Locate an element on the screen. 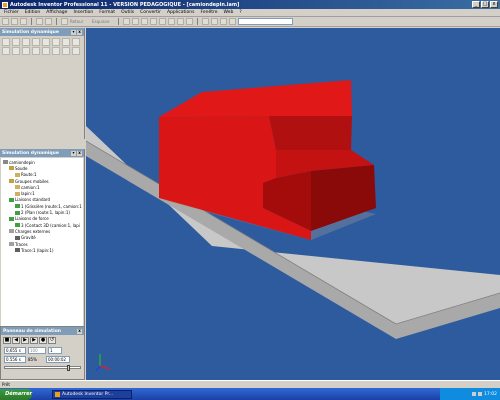  menu-edition: Edition is located at coordinates (33, 12).